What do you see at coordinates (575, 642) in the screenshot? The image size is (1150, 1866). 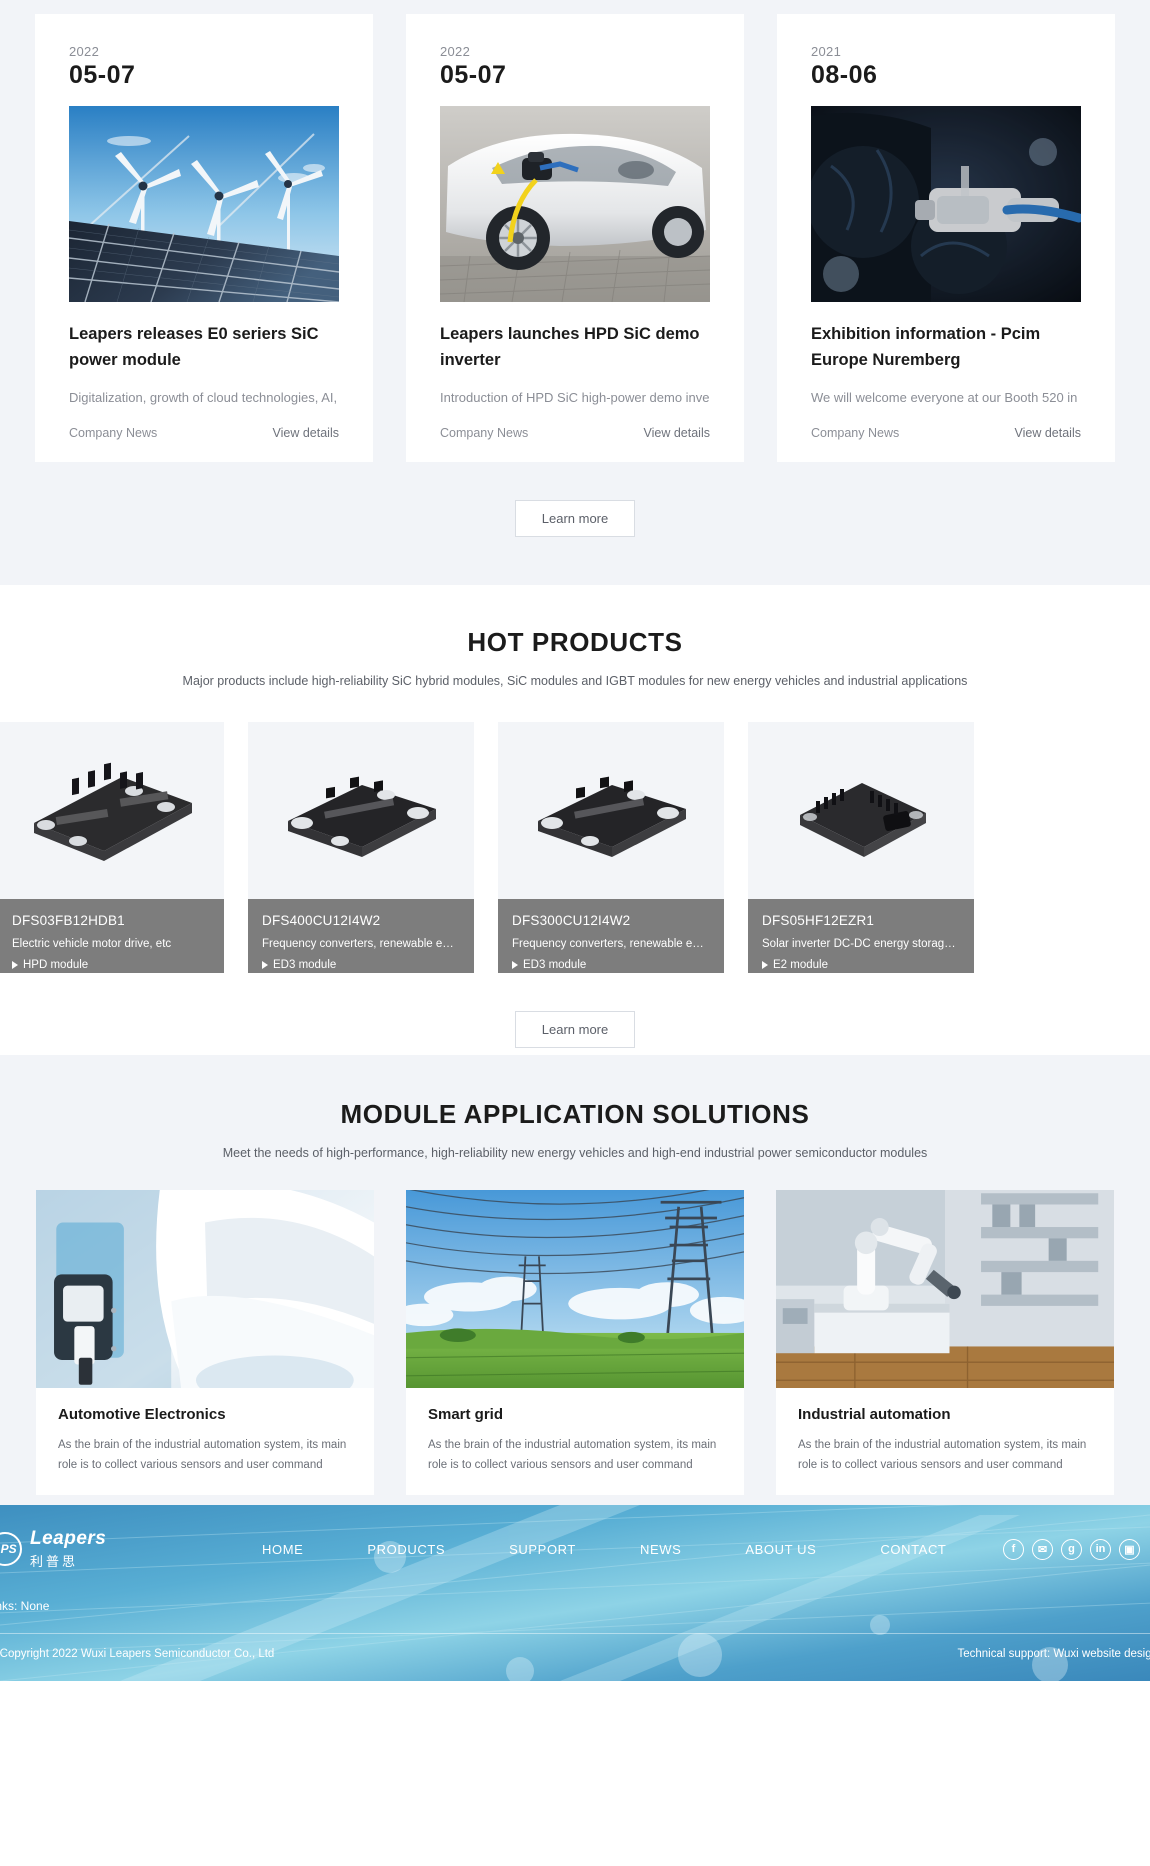 I see `hot-products-title: HOT PRODUCTS` at bounding box center [575, 642].